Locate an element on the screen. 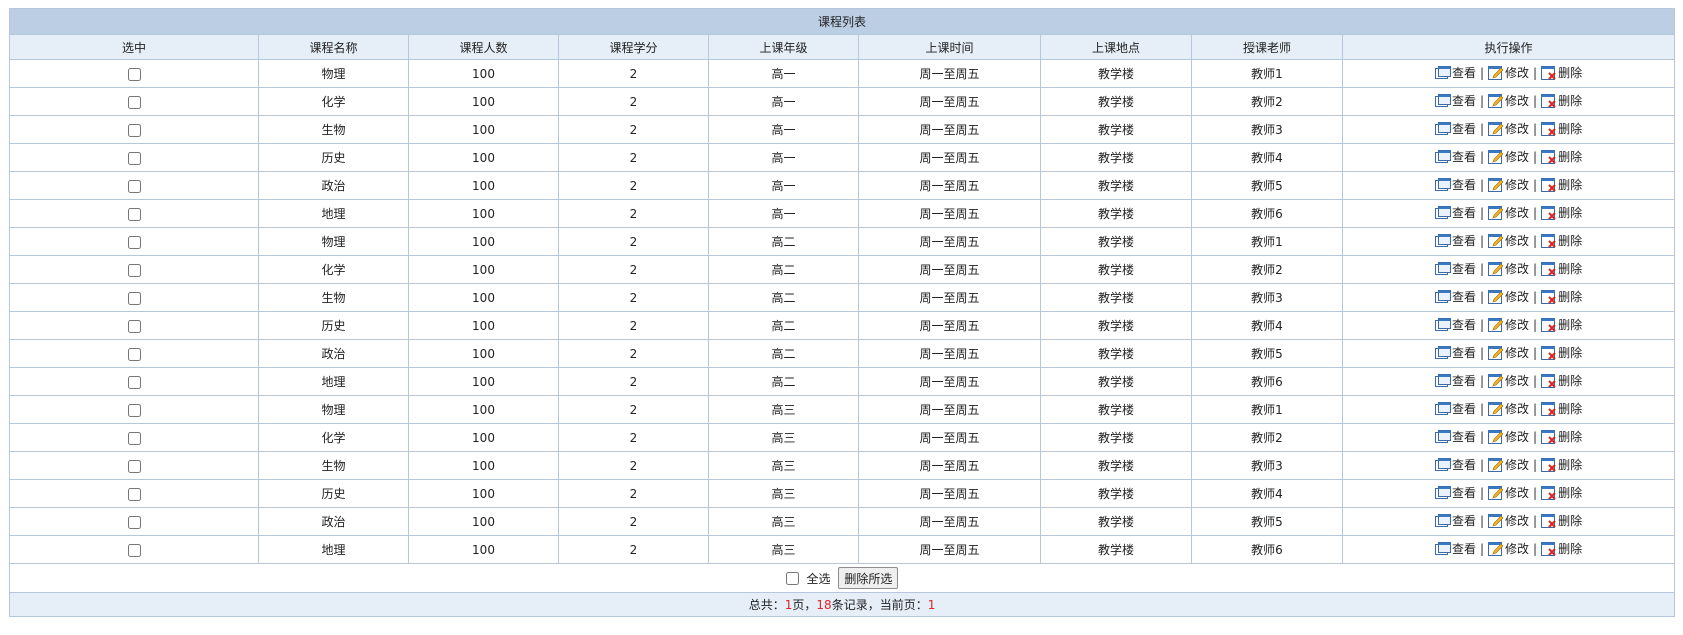 Image resolution: width=1683 pixels, height=635 pixels. teacher-cell: 教师3 is located at coordinates (1267, 465).